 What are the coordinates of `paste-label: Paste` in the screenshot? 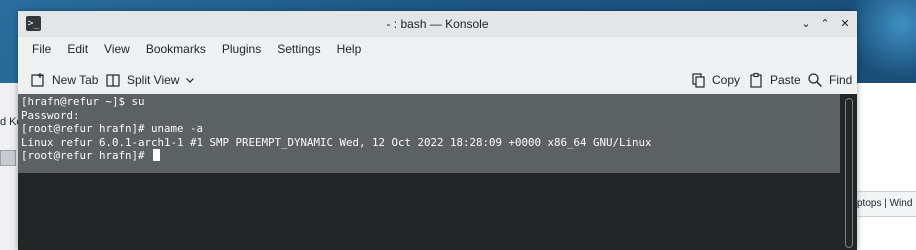 It's located at (785, 80).